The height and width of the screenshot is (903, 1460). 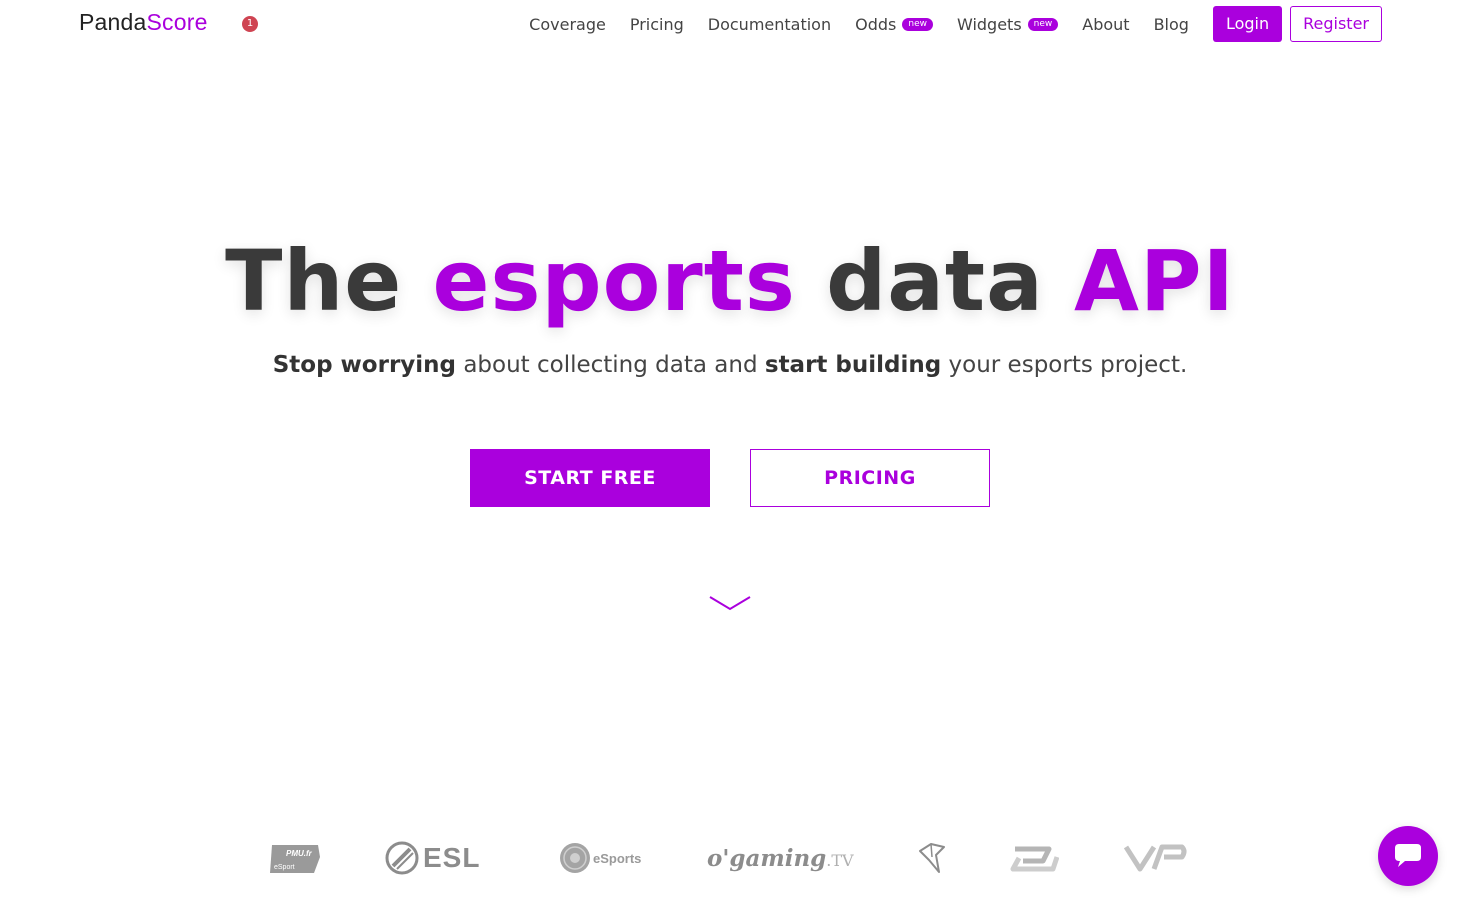 I want to click on nav-link-documentation: Documentation, so click(x=769, y=24).